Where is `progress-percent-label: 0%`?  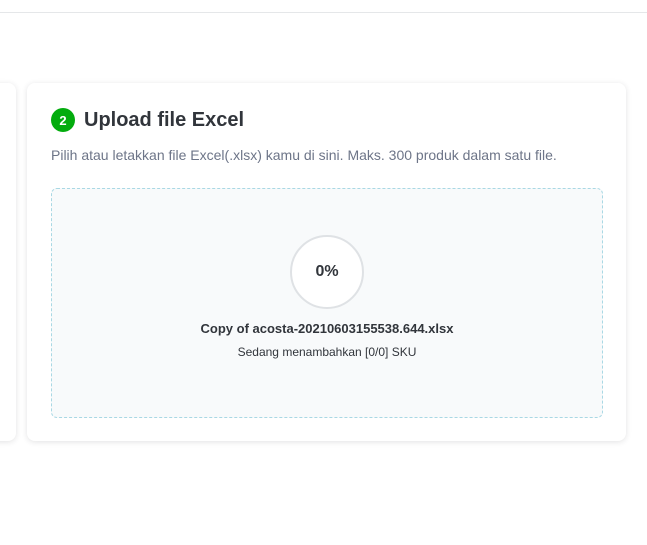
progress-percent-label: 0% is located at coordinates (327, 271).